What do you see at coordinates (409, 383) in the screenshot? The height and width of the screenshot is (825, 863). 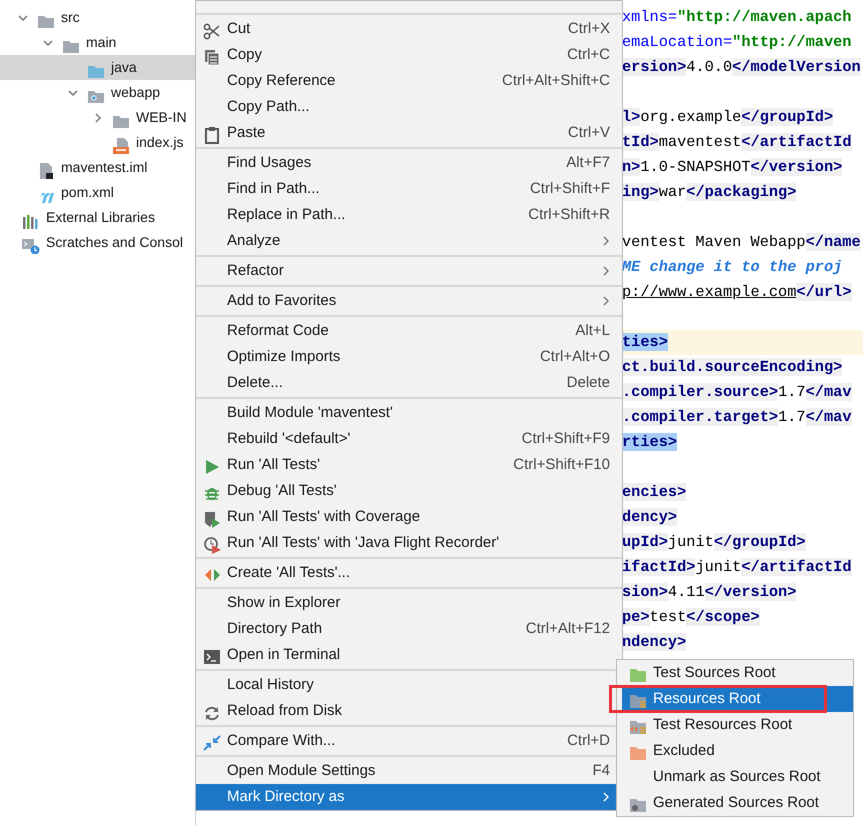 I see `menu-item: Delete... Delete` at bounding box center [409, 383].